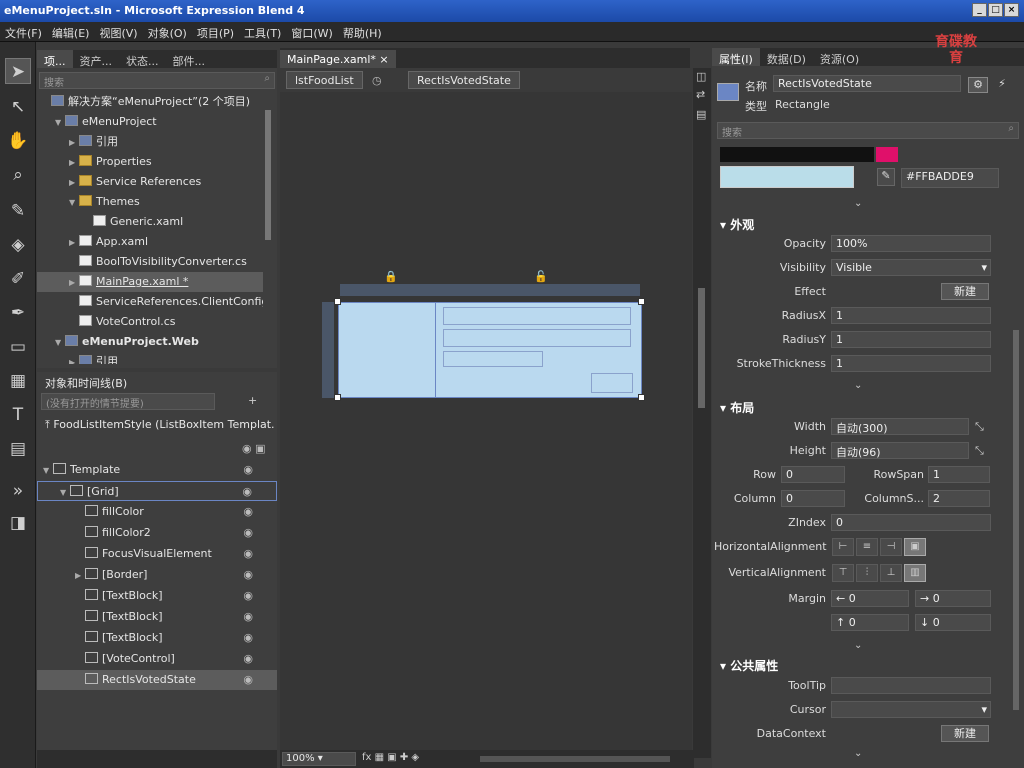 This screenshot has width=1024, height=768. Describe the element at coordinates (167, 31) in the screenshot. I see `menu-item: 对象(O)` at that location.